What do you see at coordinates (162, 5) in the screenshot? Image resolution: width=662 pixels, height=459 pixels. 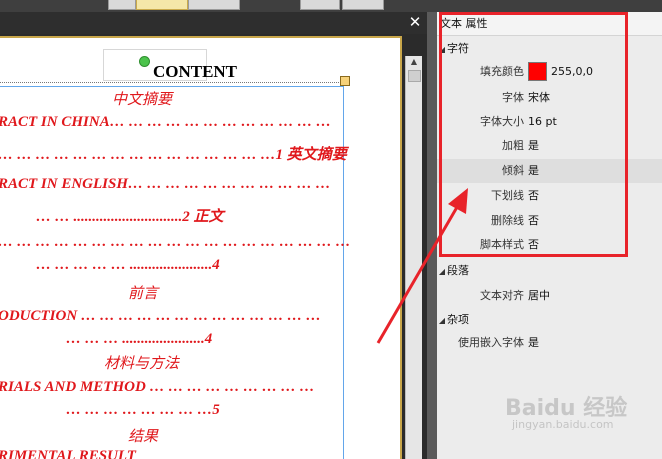 I see `toolbar-button-active` at bounding box center [162, 5].